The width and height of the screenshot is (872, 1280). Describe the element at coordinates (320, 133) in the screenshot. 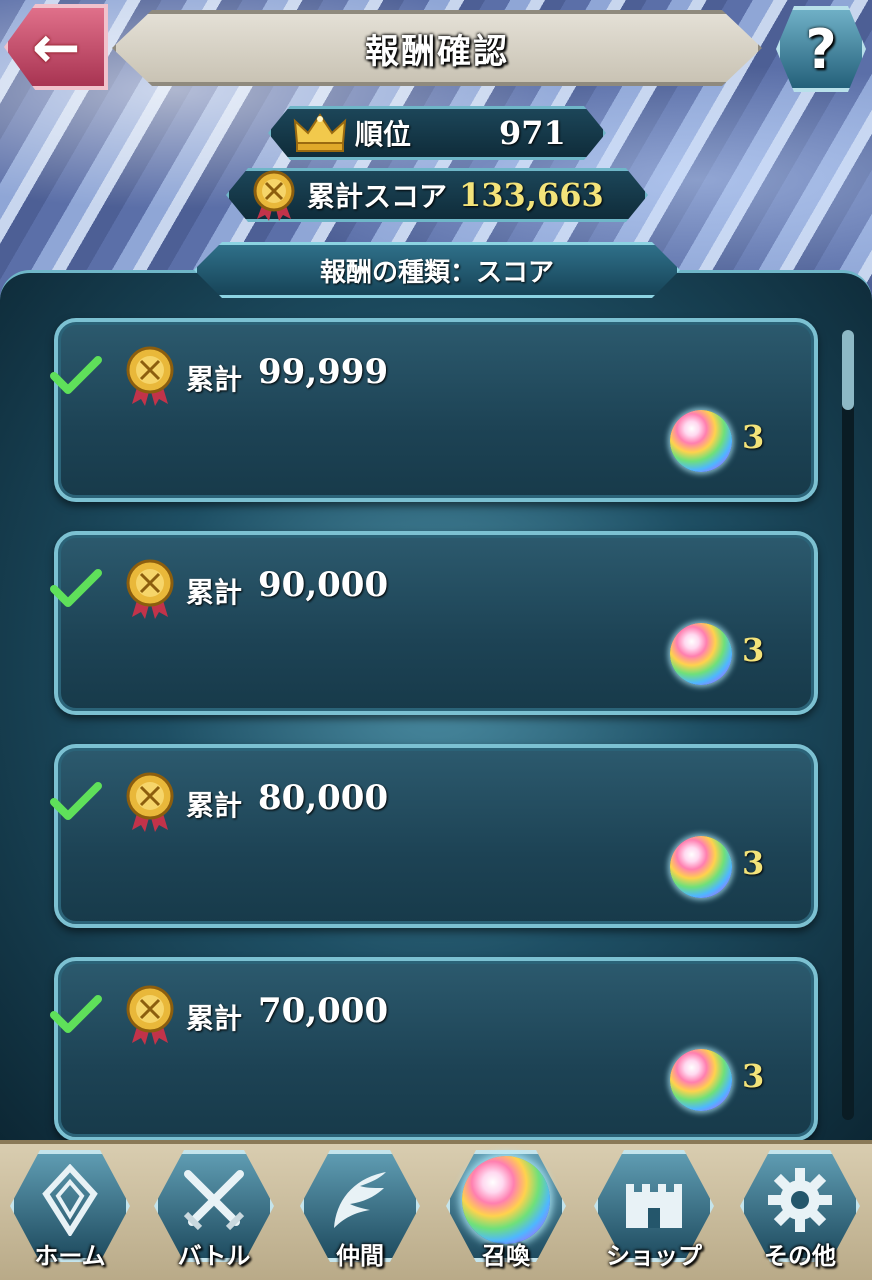

I see `crown-icon` at that location.